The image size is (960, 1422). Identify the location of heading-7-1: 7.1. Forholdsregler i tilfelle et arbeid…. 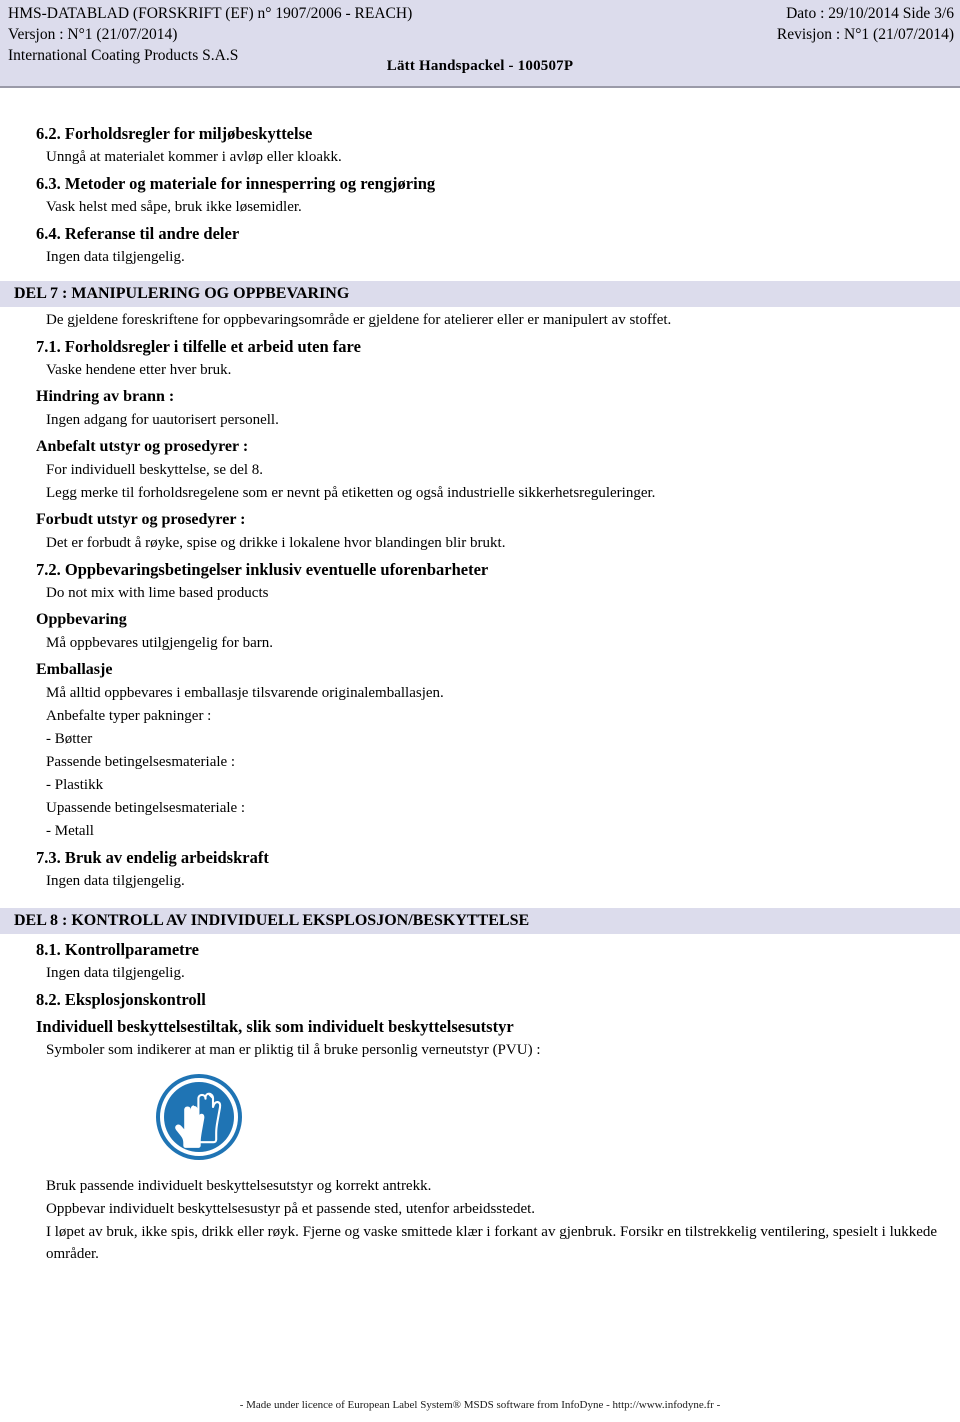
(198, 346).